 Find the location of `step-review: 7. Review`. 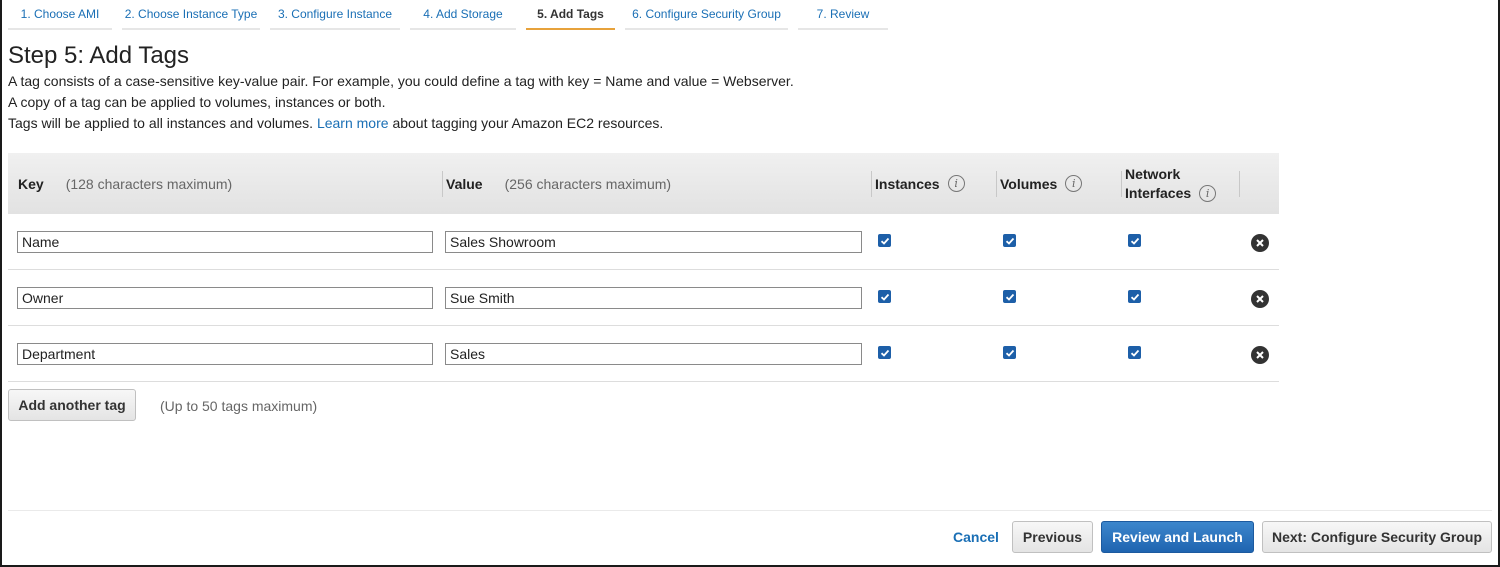

step-review: 7. Review is located at coordinates (843, 15).